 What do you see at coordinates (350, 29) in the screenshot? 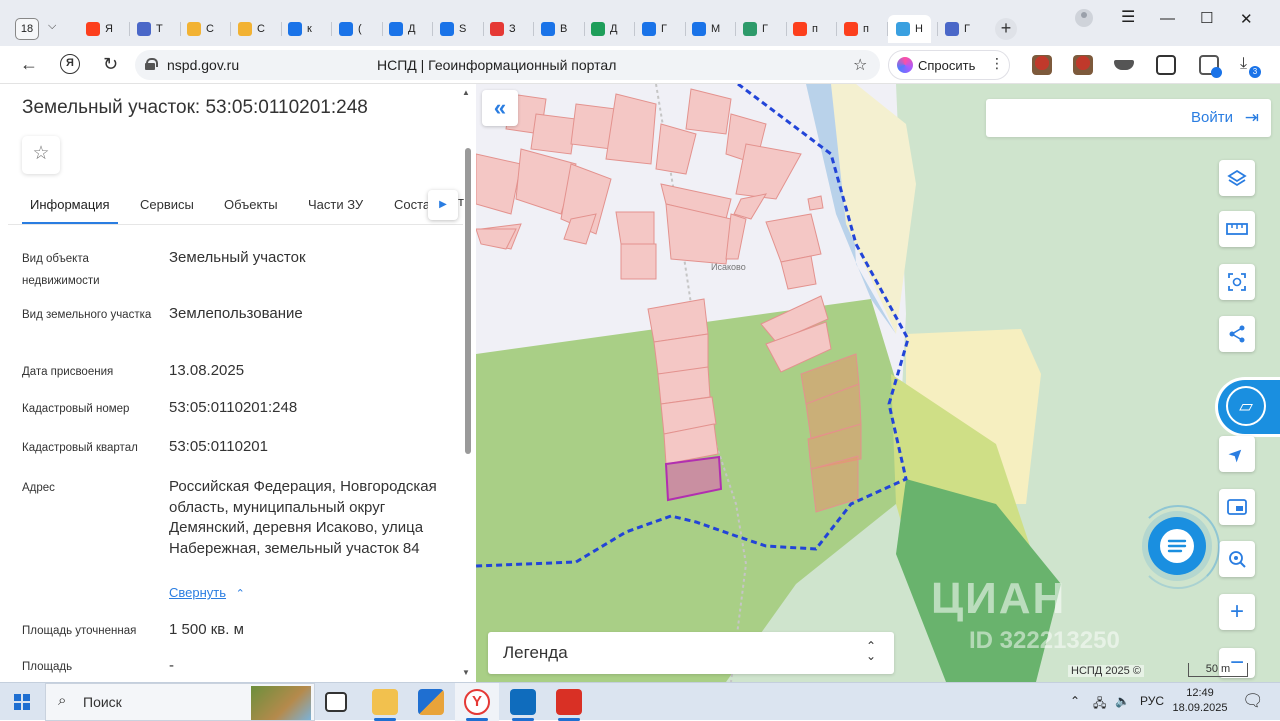
I see `browser-tab: (` at bounding box center [350, 29].